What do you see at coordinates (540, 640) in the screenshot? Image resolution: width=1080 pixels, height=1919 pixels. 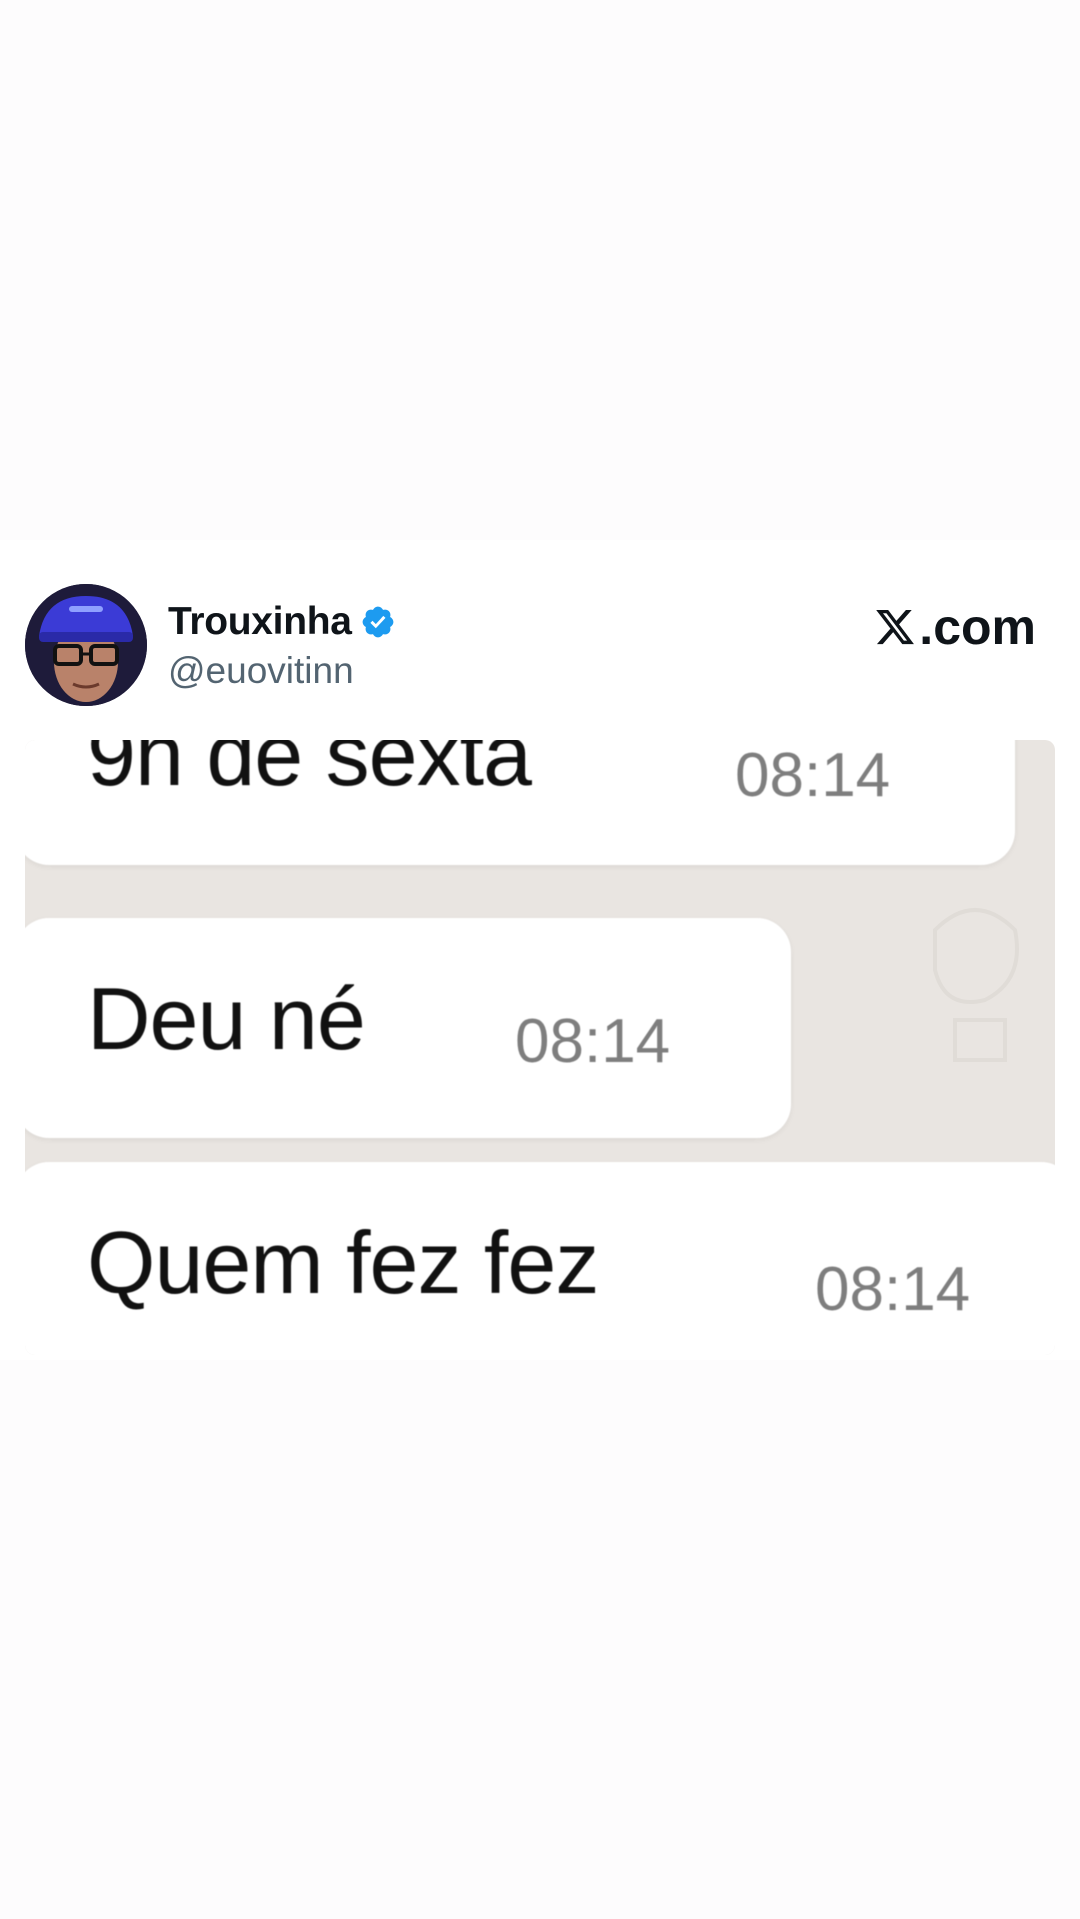 I see `tweet-header: Trouxinha @euovitinn .com` at bounding box center [540, 640].